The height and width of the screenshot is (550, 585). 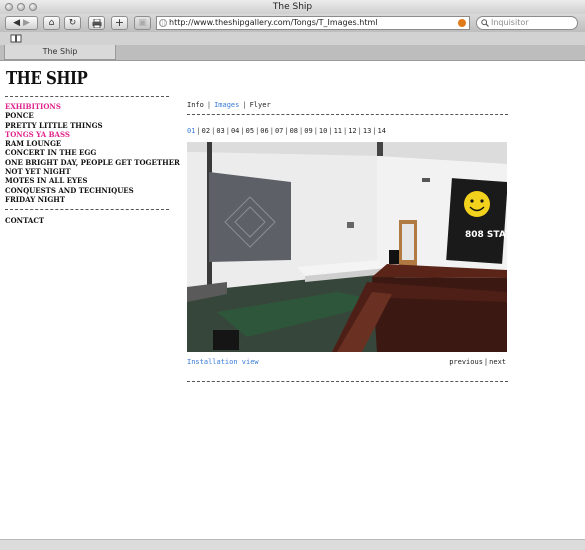 I want to click on sidebar-item-concert-in-the-egg: CONCERT IN THE EGG, so click(x=92, y=152).